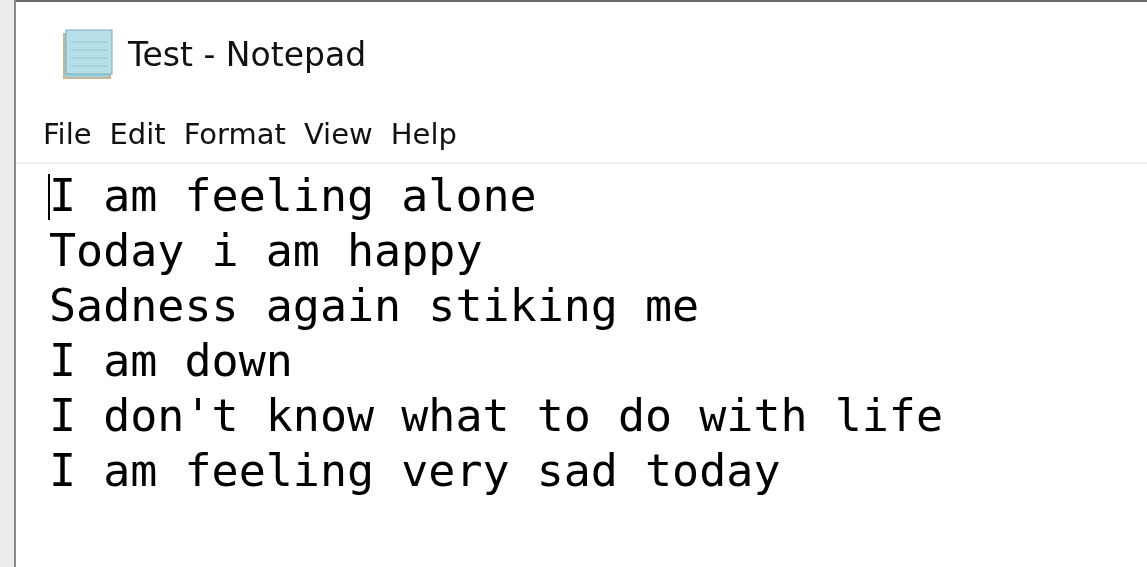 This screenshot has width=1147, height=567. Describe the element at coordinates (247, 54) in the screenshot. I see `window-title: Test - Notepad` at that location.